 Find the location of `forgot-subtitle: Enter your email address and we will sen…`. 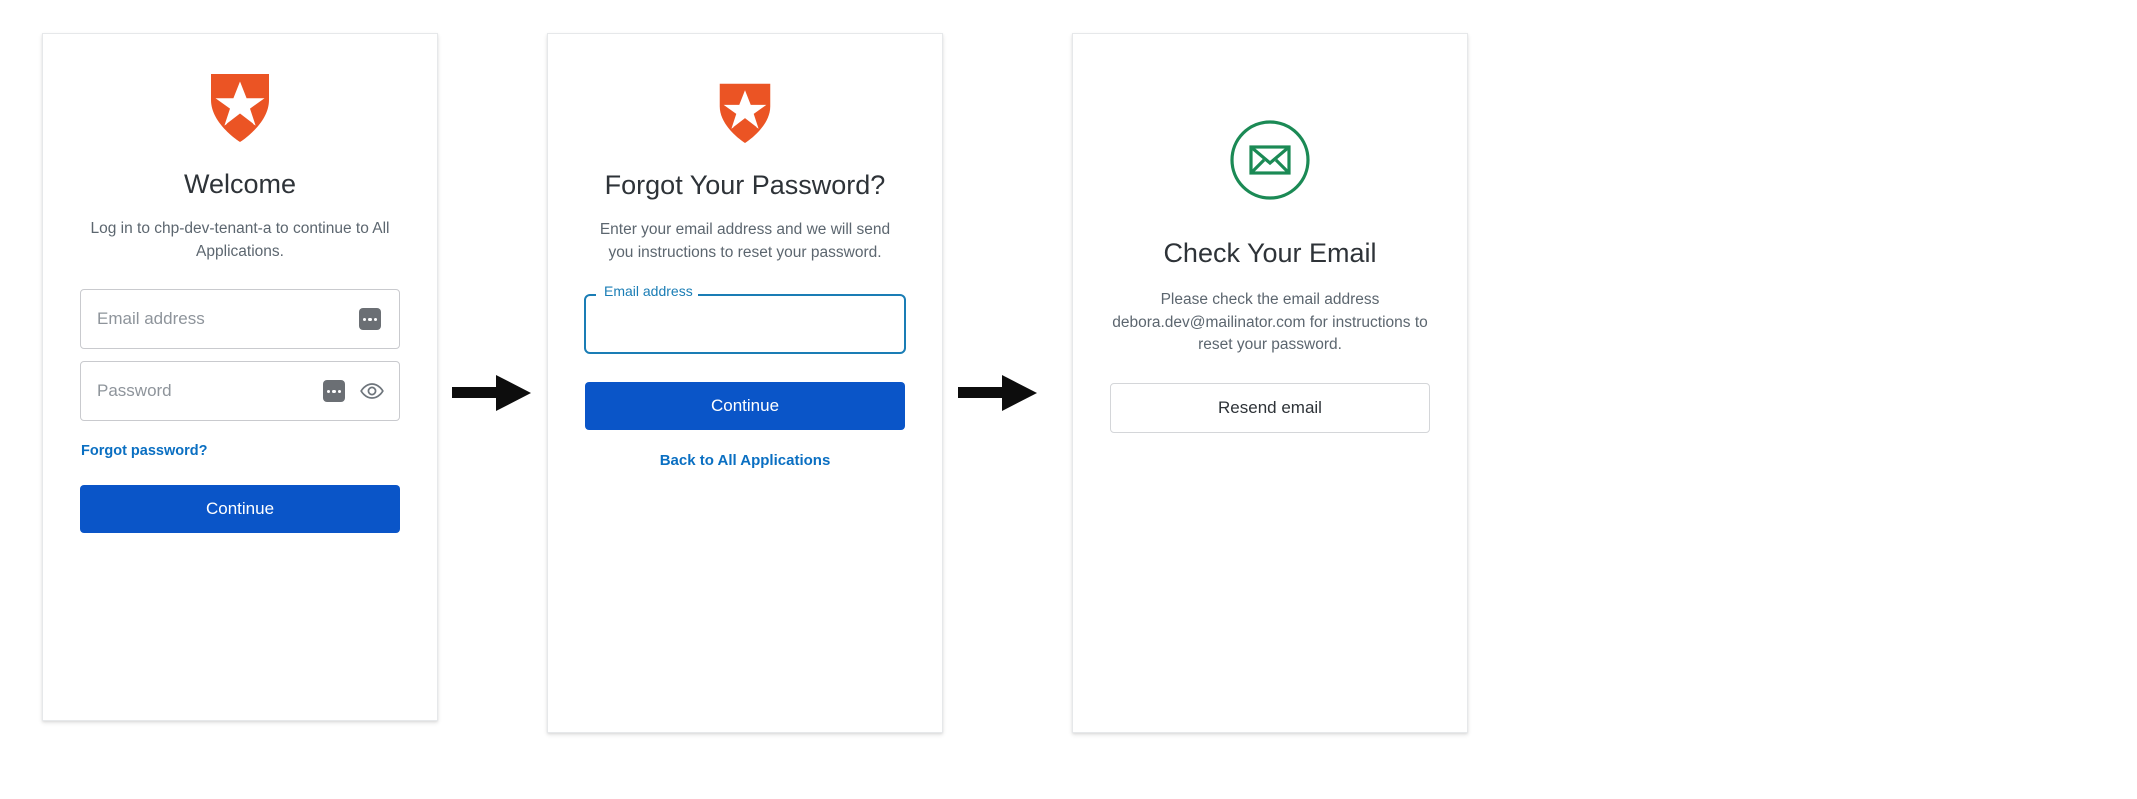

forgot-subtitle: Enter your email address and we will sen… is located at coordinates (745, 240).